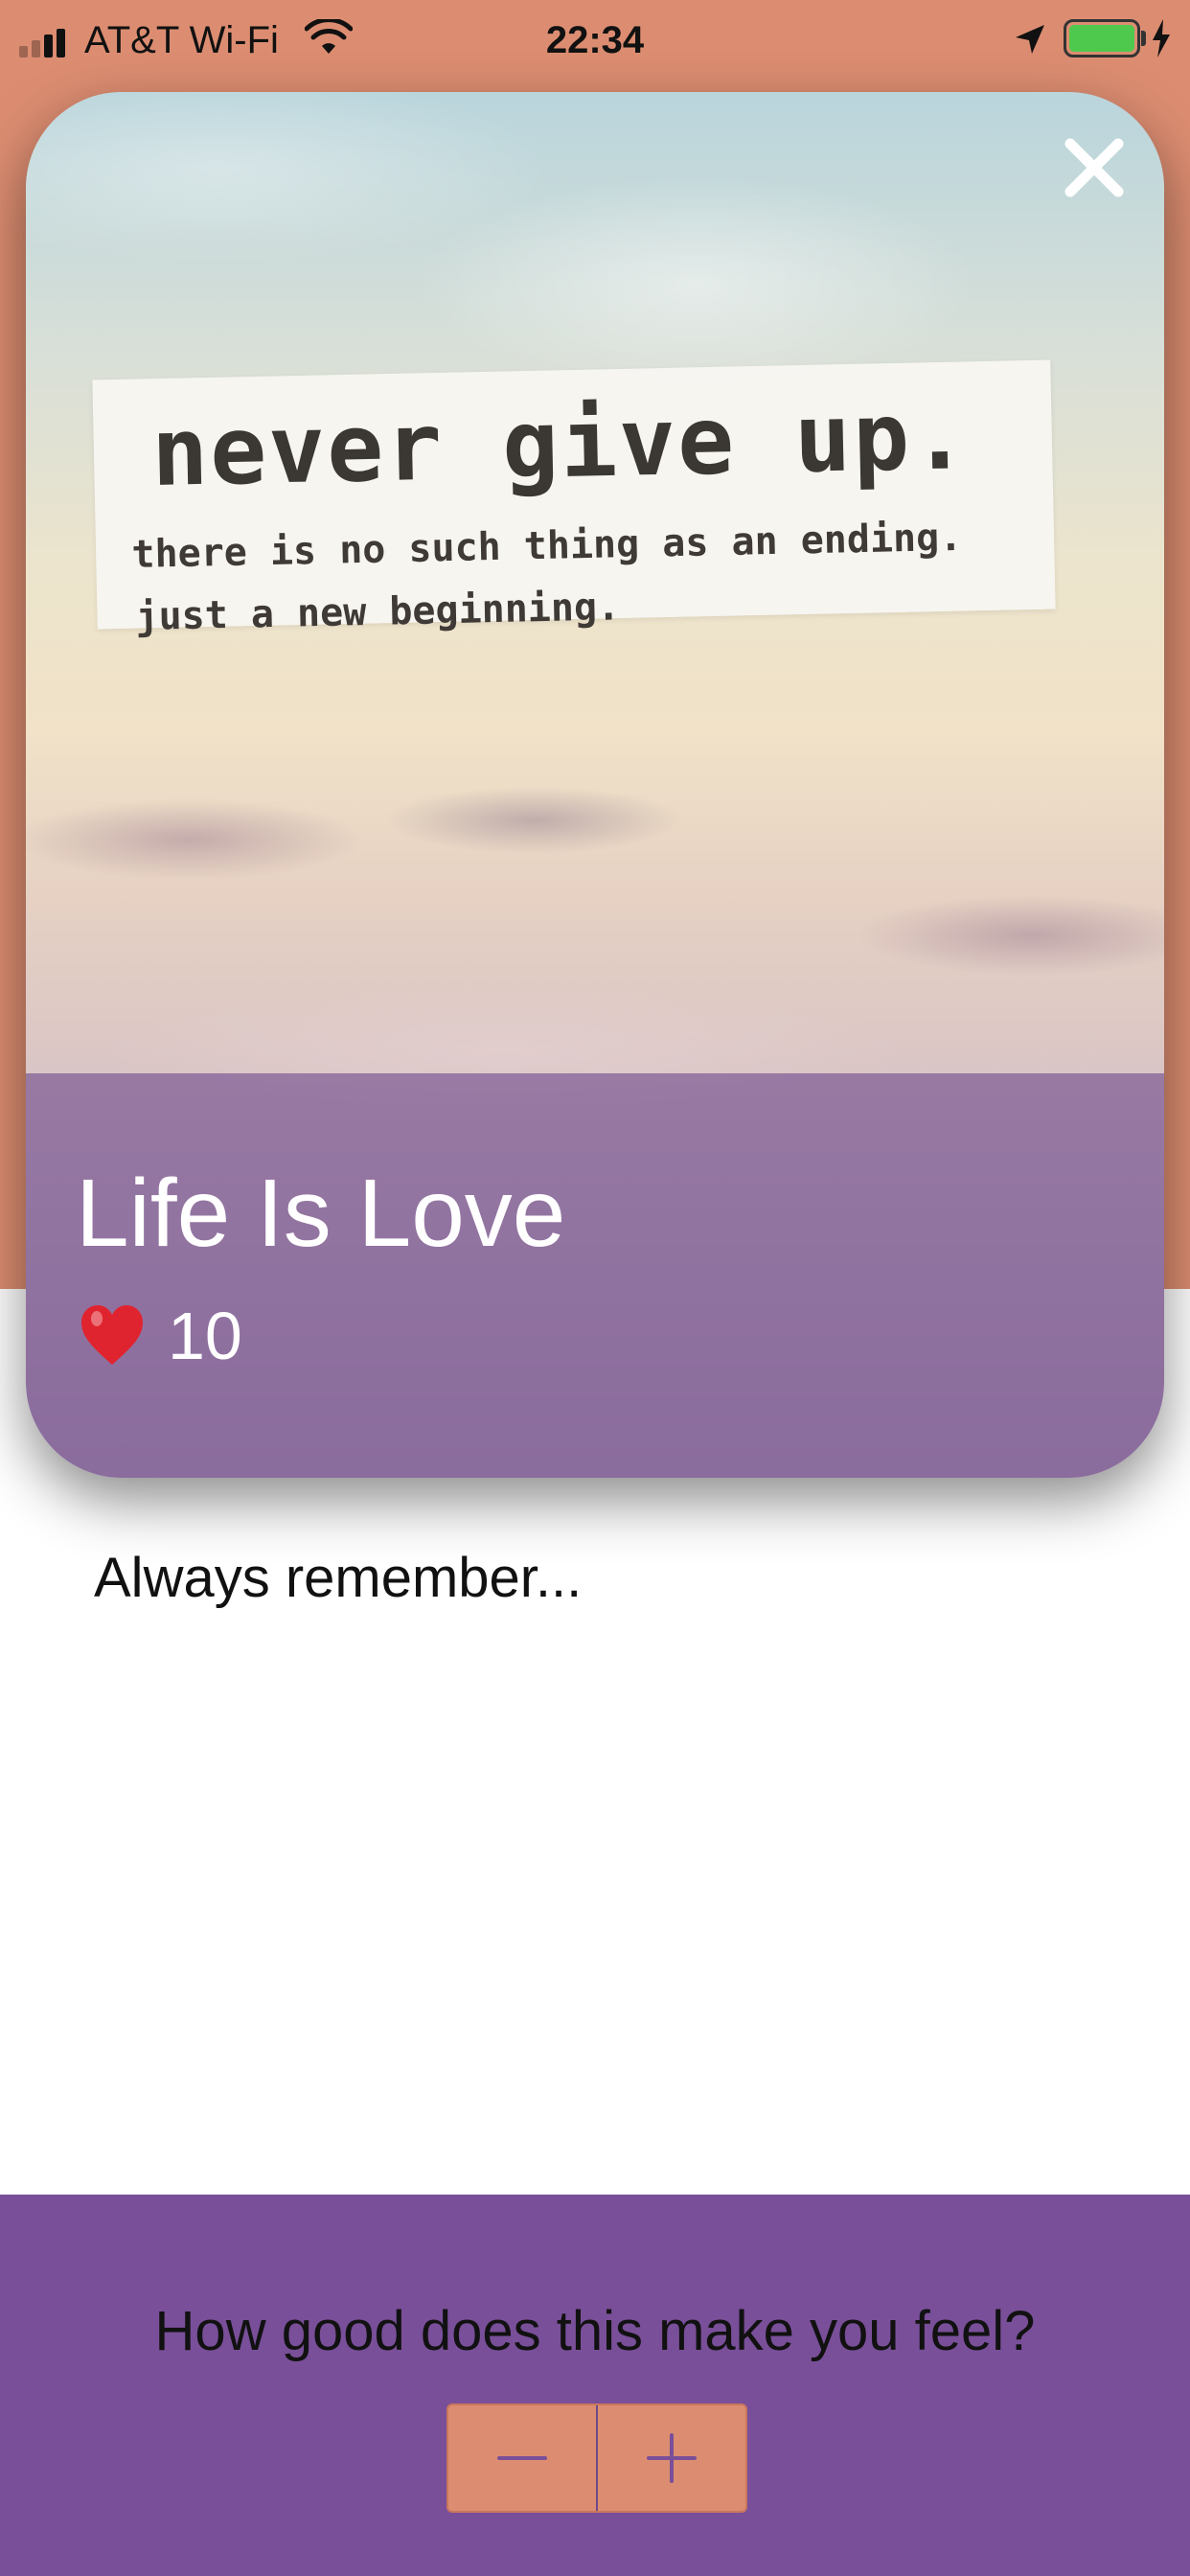 Image resolution: width=1190 pixels, height=2576 pixels. I want to click on rating-panel, so click(595, 2386).